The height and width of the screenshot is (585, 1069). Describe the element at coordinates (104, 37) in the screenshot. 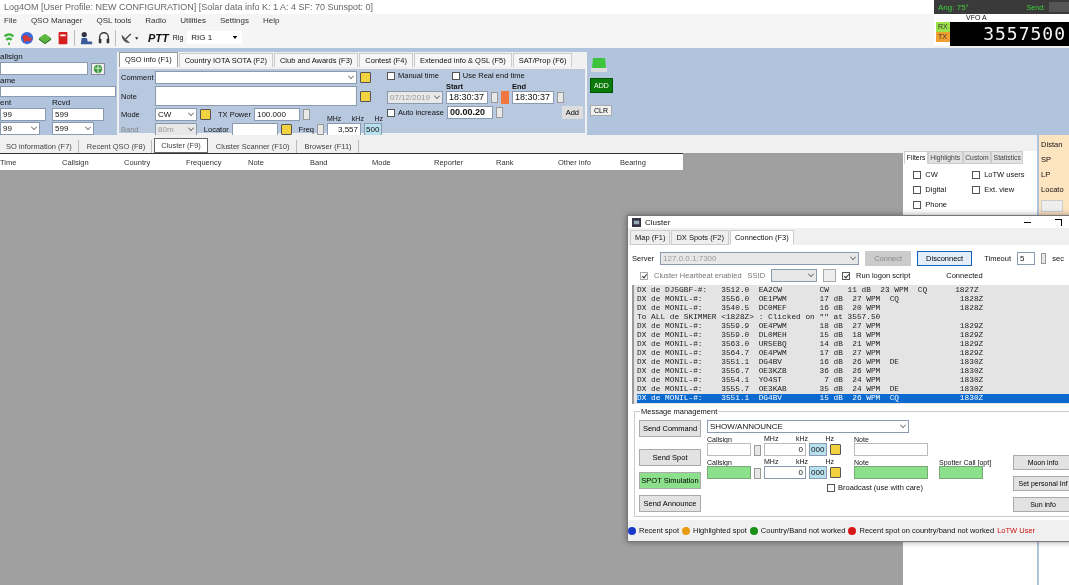

I see `headset-icon` at that location.